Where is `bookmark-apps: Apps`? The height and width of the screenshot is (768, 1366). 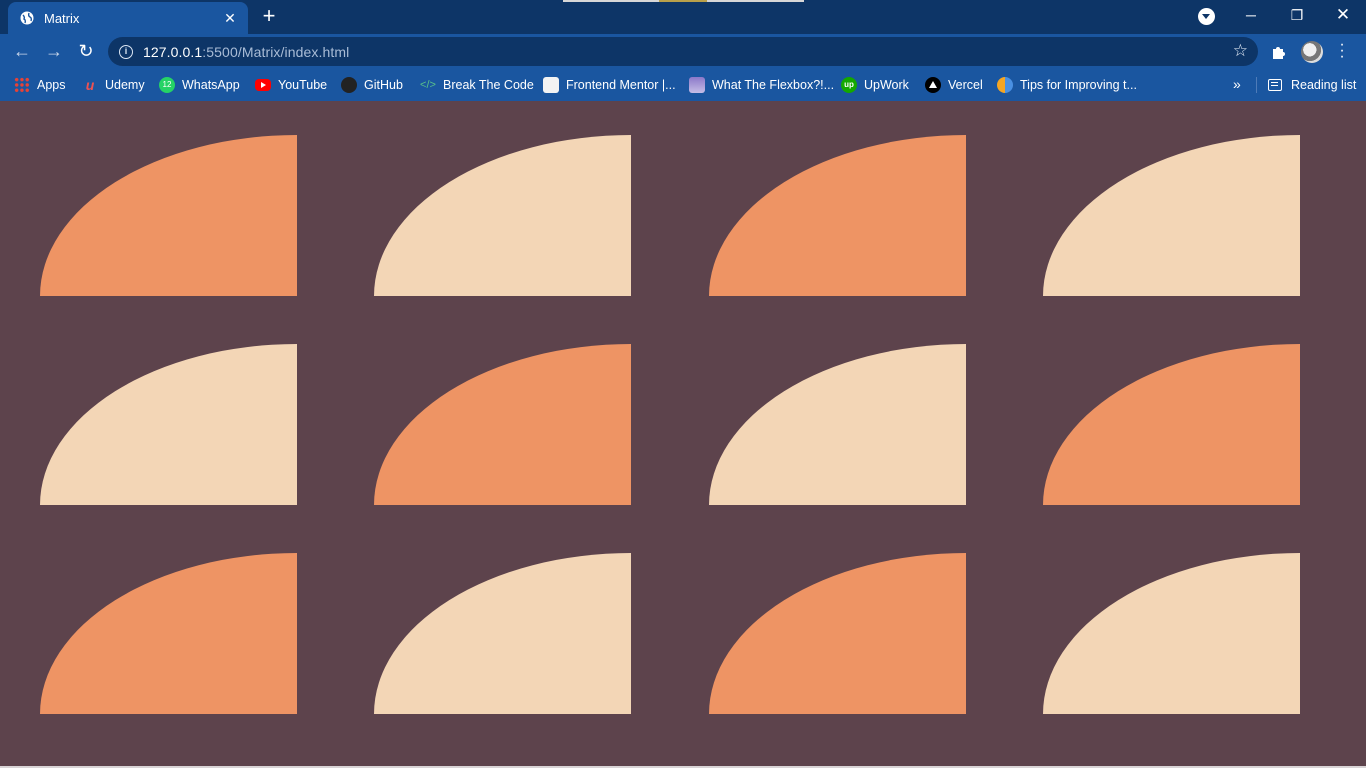
bookmark-apps: Apps is located at coordinates (40, 84).